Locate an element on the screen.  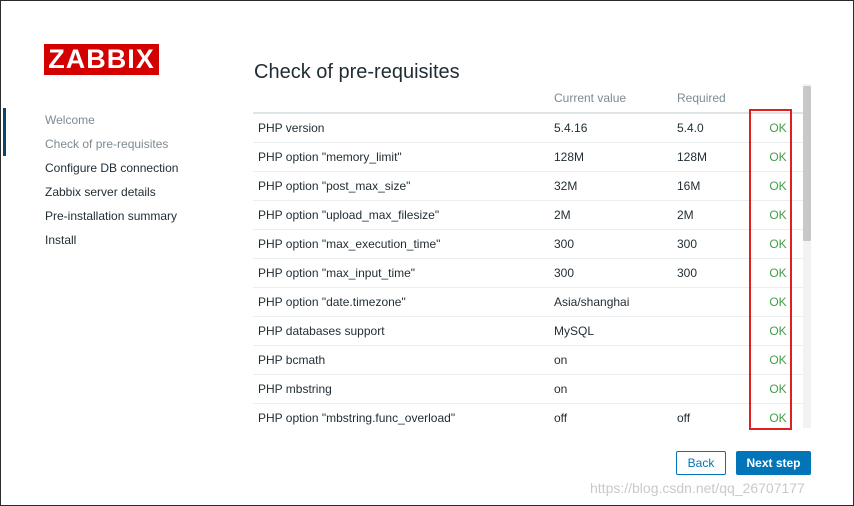
zabbix-logo: ZABBIX is located at coordinates (101, 59).